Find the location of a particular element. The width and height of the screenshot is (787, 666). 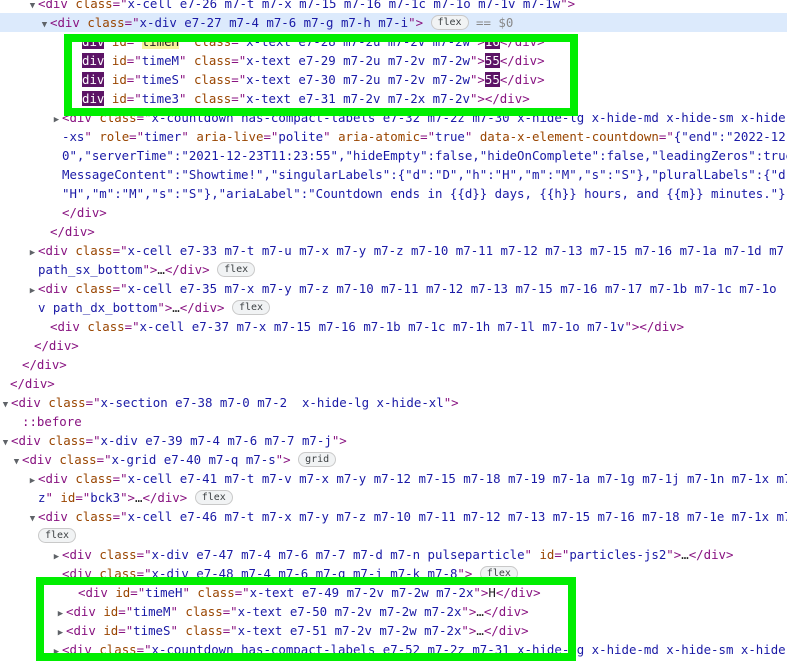

attr-name: id is located at coordinates (119, 60).